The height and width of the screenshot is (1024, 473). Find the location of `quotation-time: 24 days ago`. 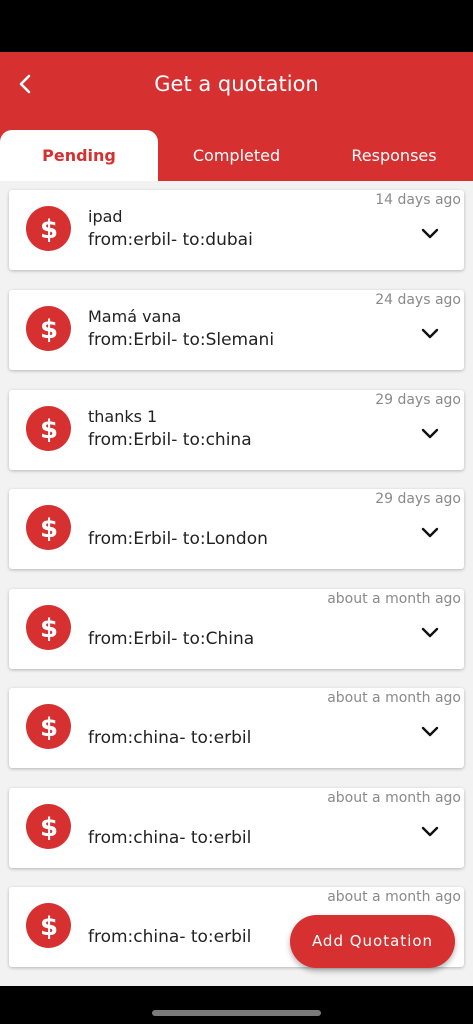

quotation-time: 24 days ago is located at coordinates (418, 300).